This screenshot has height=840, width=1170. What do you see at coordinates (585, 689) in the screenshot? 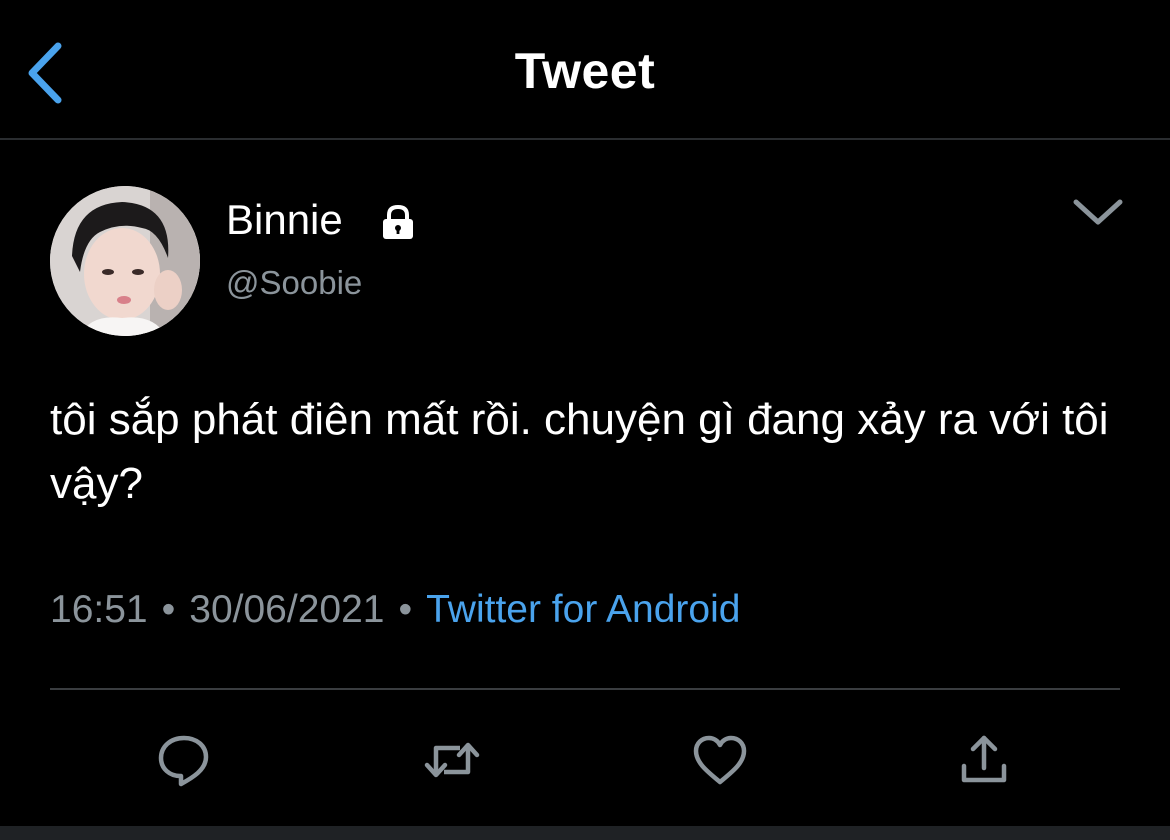
I see `divider` at bounding box center [585, 689].